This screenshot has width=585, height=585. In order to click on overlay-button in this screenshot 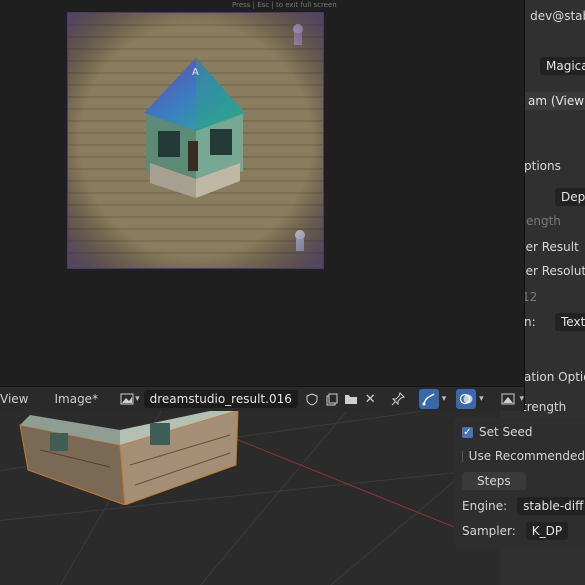, I will do `click(466, 399)`.